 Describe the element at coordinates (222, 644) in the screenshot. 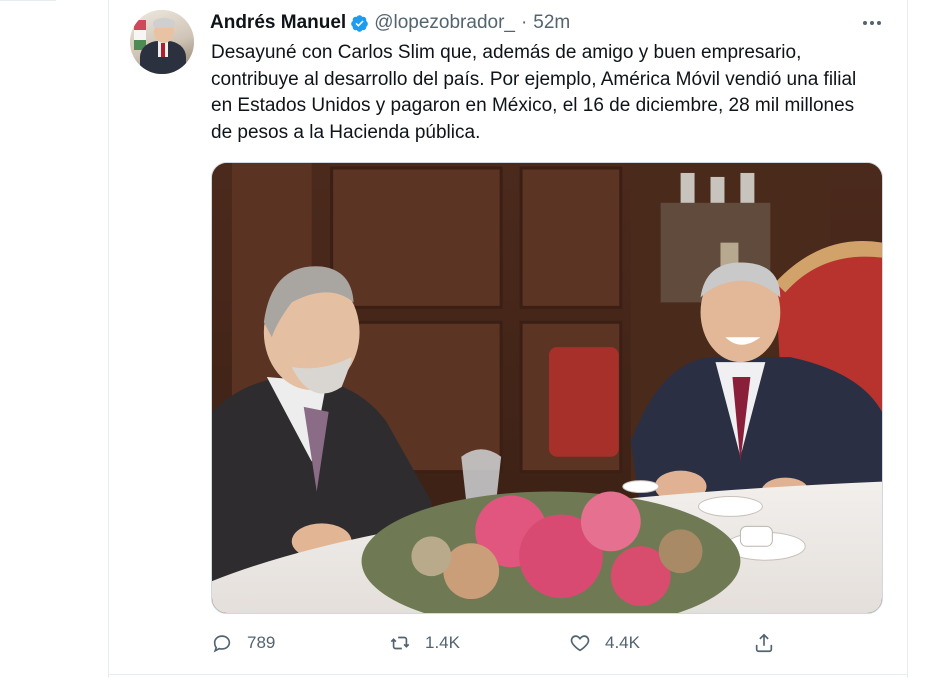

I see `reply-icon` at that location.